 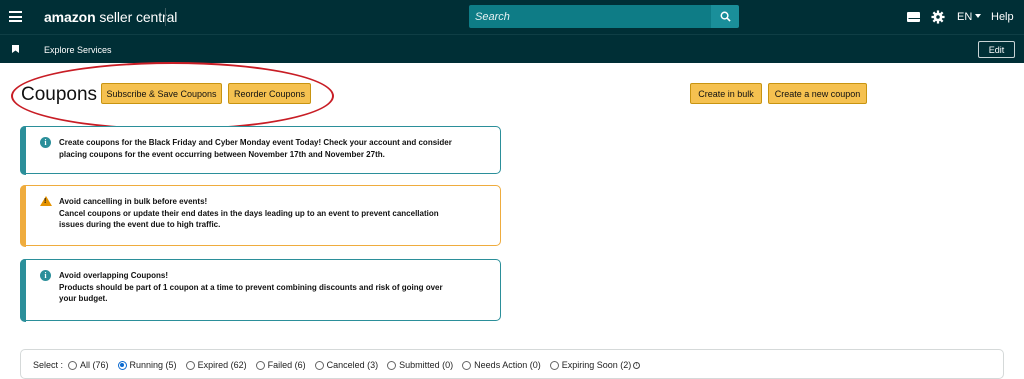 What do you see at coordinates (512, 48) in the screenshot?
I see `sub-navigation: Explore Services Edit` at bounding box center [512, 48].